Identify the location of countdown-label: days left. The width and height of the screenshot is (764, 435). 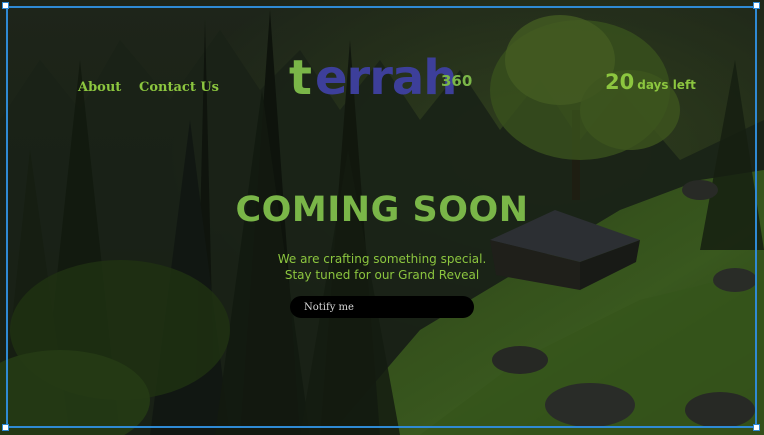
(666, 85).